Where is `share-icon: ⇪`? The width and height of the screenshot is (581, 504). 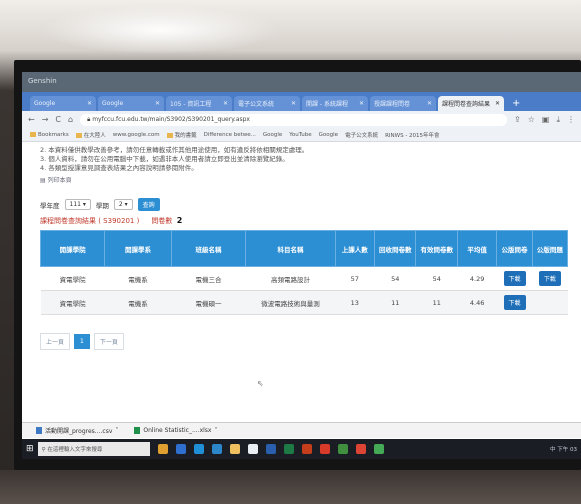
share-icon: ⇪ is located at coordinates (517, 119).